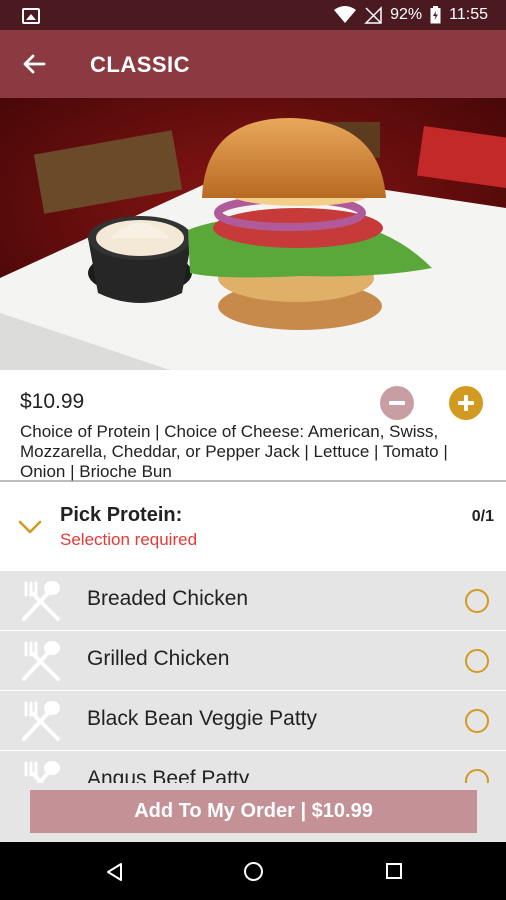 The image size is (506, 900). Describe the element at coordinates (31, 16) in the screenshot. I see `image-notification-icon` at that location.